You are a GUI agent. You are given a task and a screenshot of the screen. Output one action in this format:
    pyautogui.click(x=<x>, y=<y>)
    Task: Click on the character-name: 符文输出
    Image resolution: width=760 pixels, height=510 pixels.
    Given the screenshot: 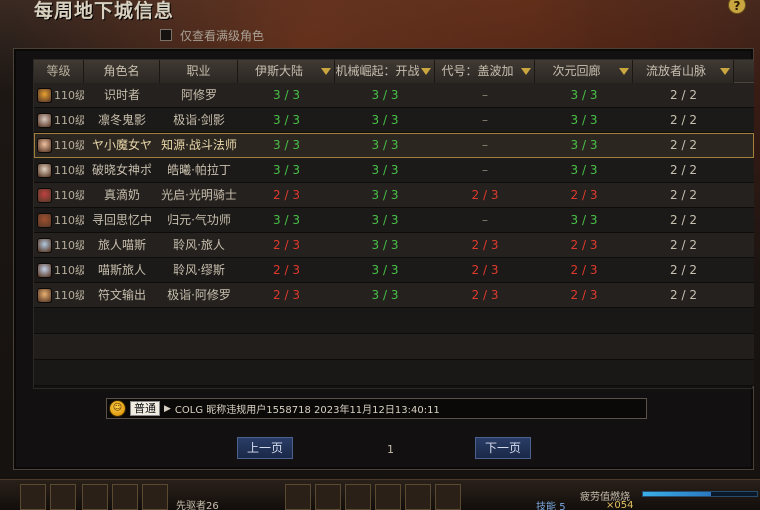 What is the action you would take?
    pyautogui.click(x=121, y=295)
    